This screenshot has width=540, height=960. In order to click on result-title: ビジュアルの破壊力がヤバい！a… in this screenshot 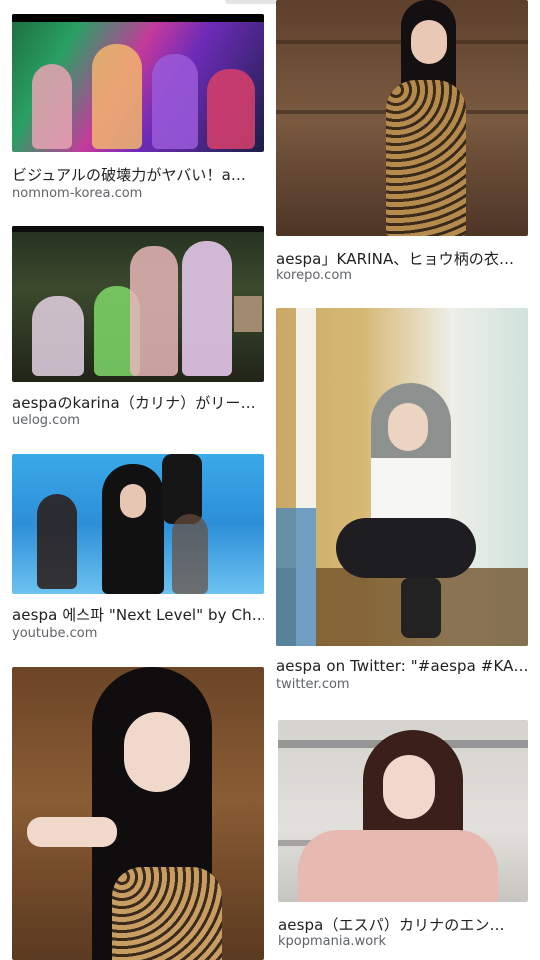, I will do `click(138, 174)`.